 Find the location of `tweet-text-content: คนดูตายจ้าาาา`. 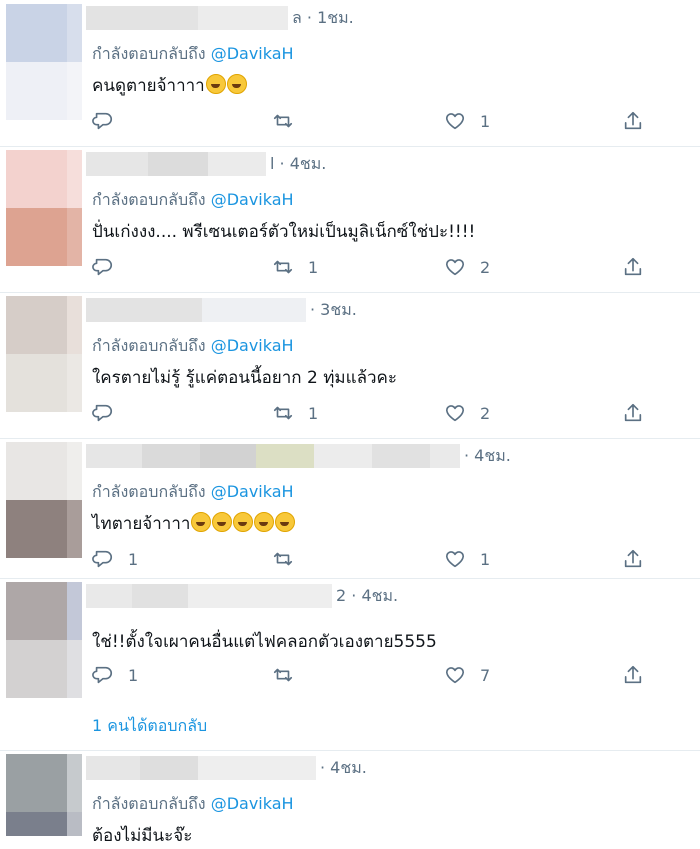

tweet-text-content: คนดูตายจ้าาาา is located at coordinates (148, 86).